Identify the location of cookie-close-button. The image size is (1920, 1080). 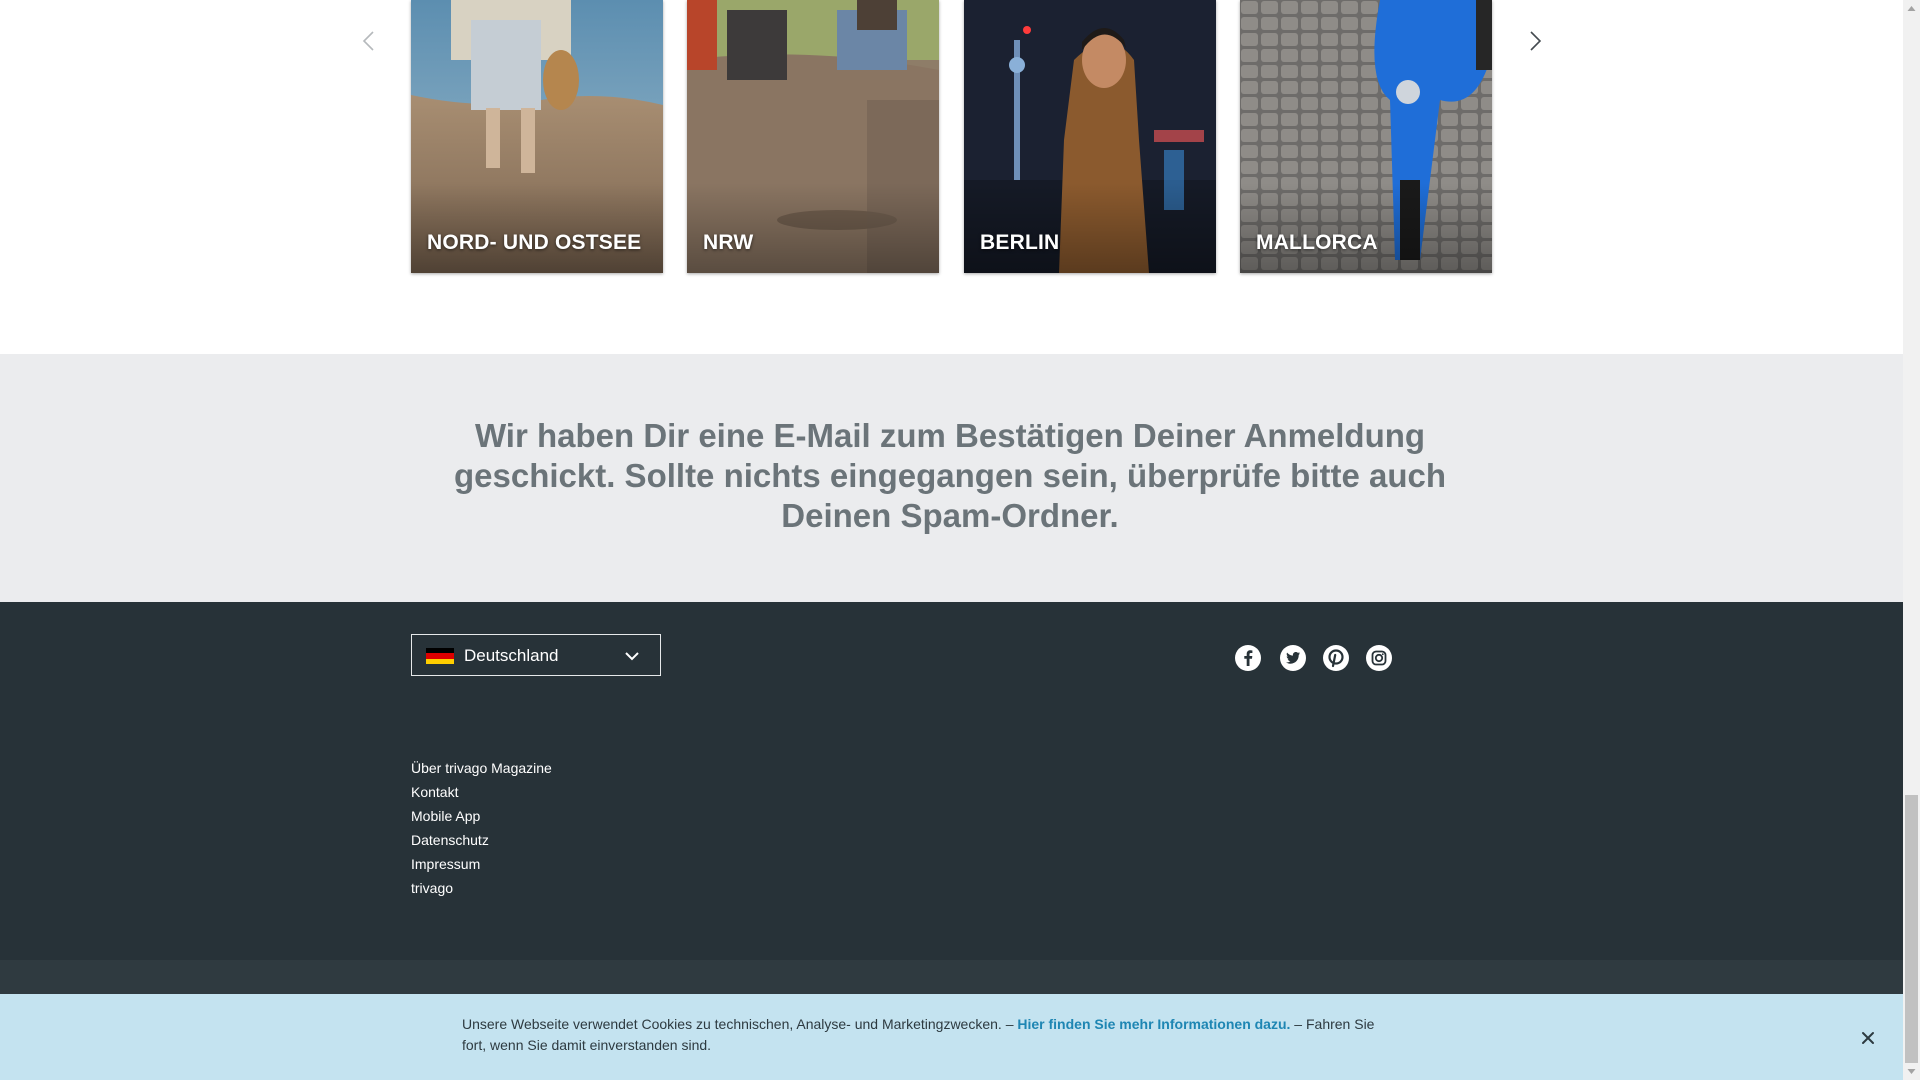
(1868, 1038).